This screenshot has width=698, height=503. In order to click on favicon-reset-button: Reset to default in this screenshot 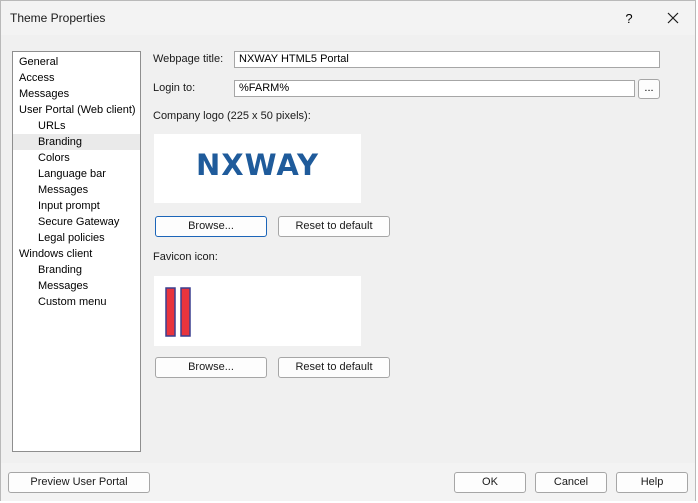, I will do `click(334, 367)`.